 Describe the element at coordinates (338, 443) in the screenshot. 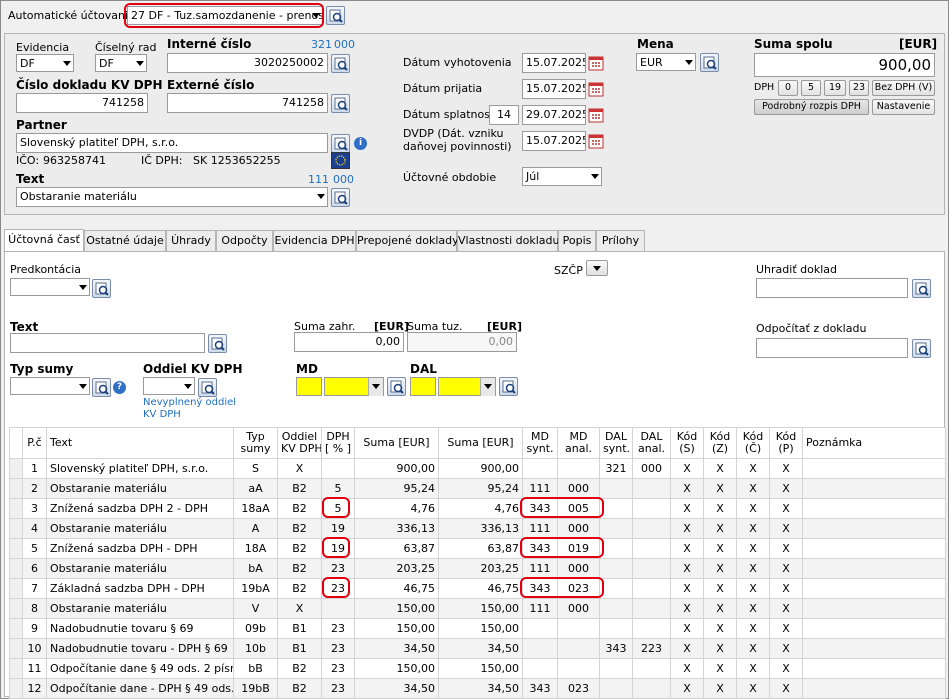

I see `col-header-dph: DPH[ % ]` at that location.